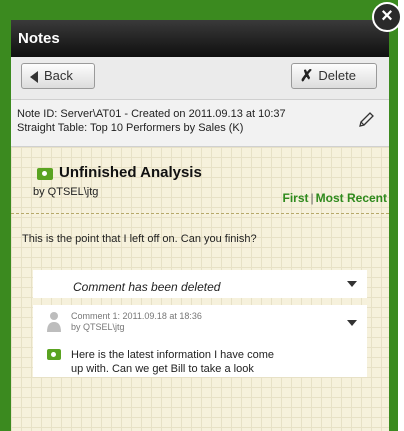 The width and height of the screenshot is (404, 431). What do you see at coordinates (130, 172) in the screenshot?
I see `note-title: Unfinished Analysis` at bounding box center [130, 172].